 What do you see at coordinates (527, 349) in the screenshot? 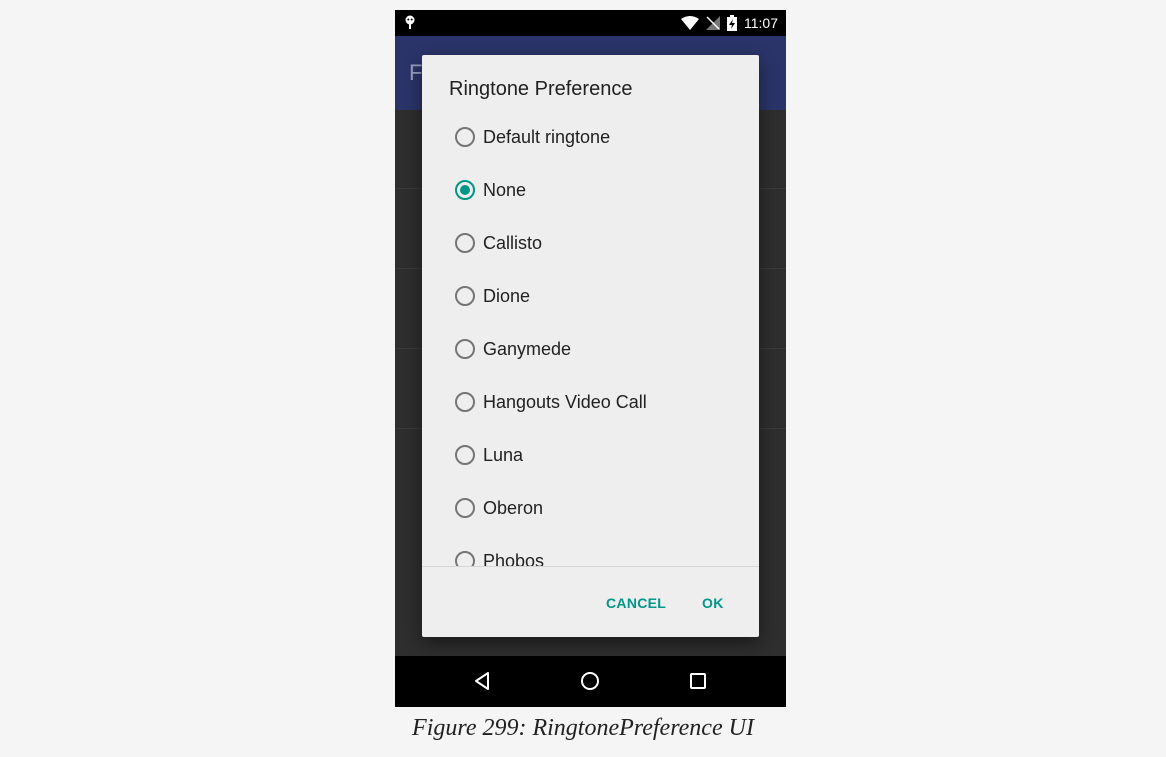
I see `ringtone-option-label: Ganymede` at bounding box center [527, 349].